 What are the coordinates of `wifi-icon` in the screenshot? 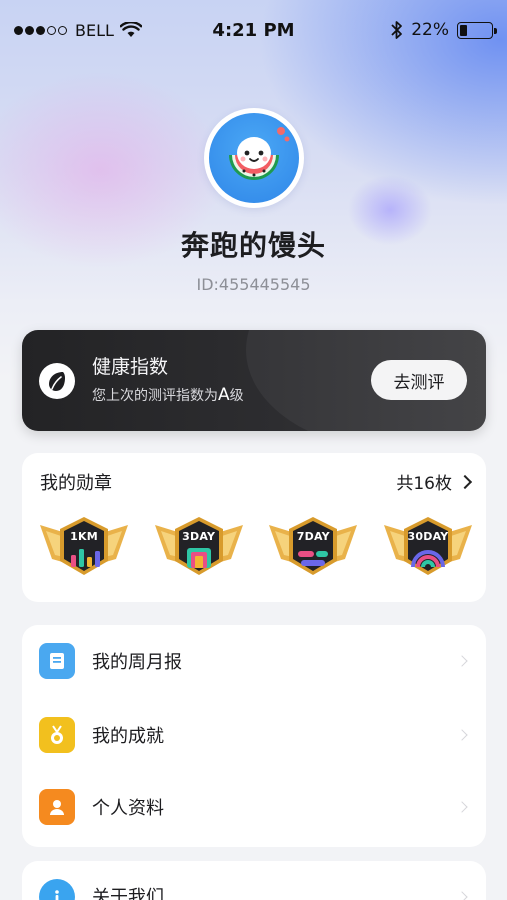 It's located at (130, 29).